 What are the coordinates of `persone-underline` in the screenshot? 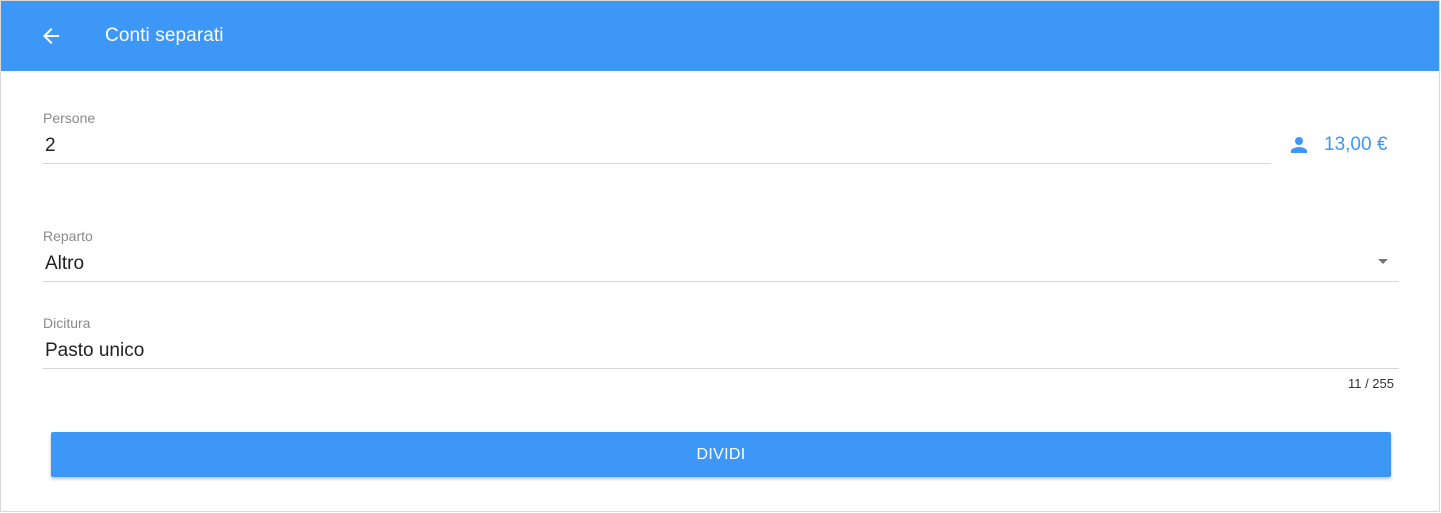 It's located at (657, 163).